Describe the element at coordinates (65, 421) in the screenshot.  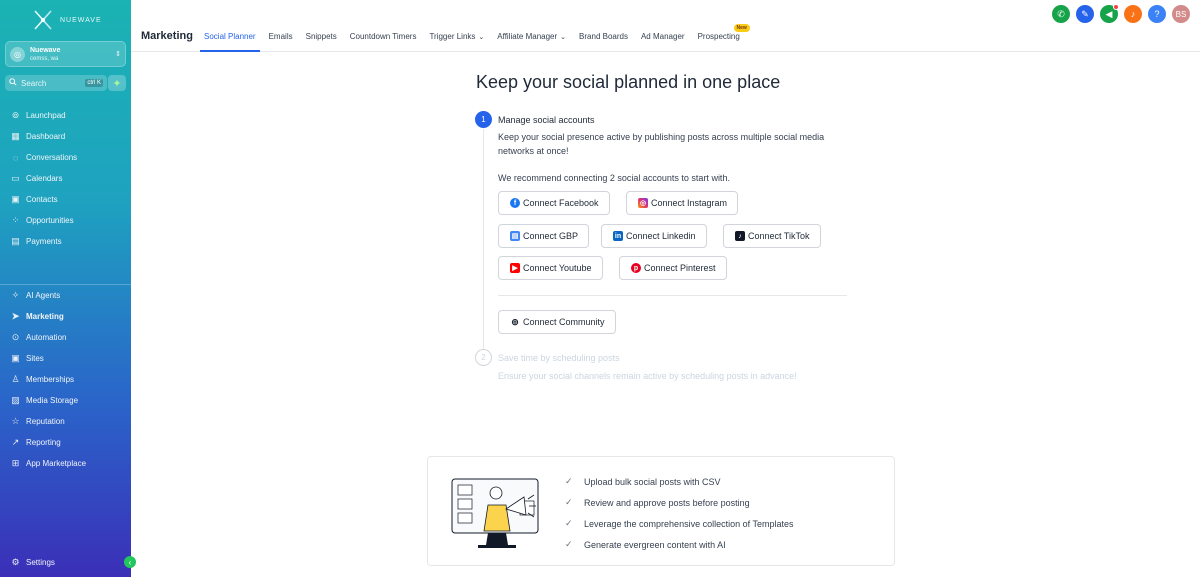
I see `sidebar-item-reputation: ☆ Reputation` at that location.